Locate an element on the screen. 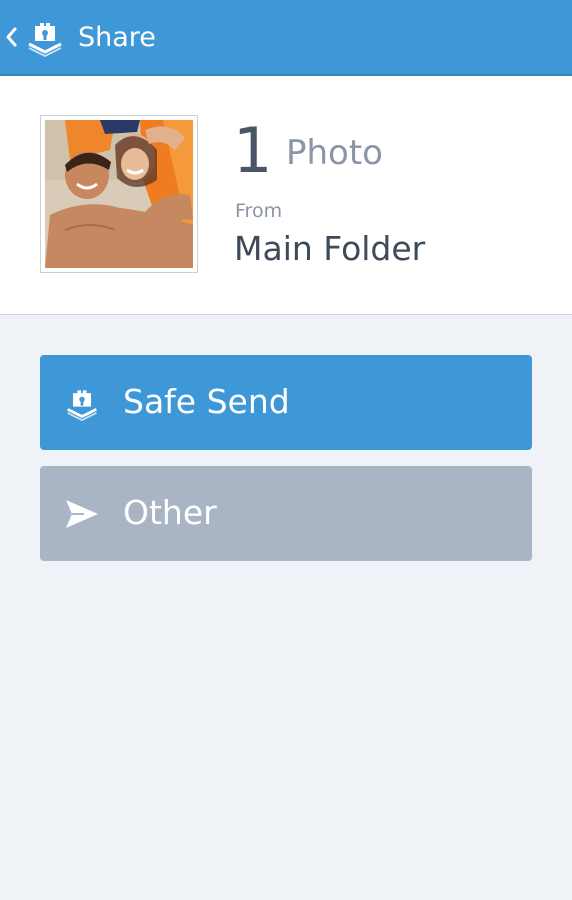  source-folder-name: Main Folder is located at coordinates (330, 248).